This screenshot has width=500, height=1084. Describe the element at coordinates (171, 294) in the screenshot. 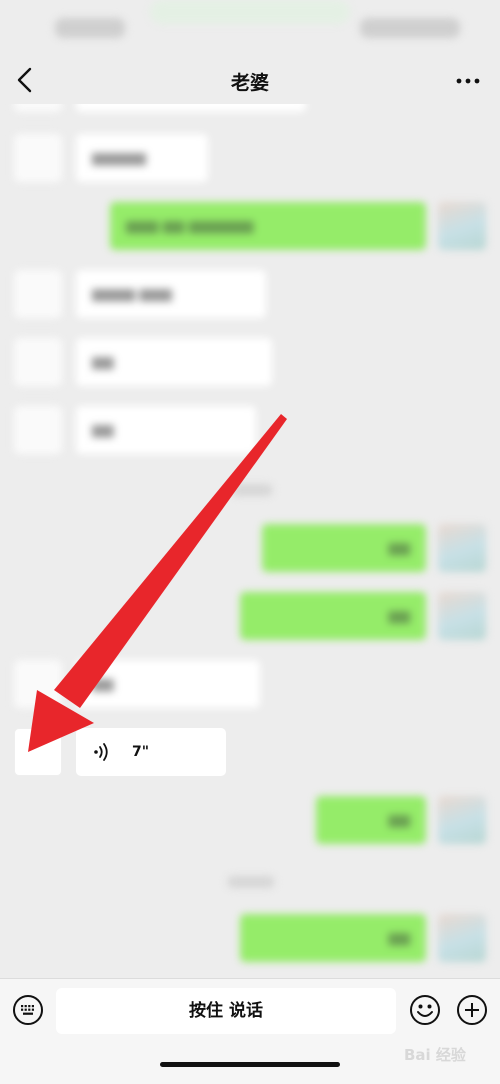

I see `message-bubble: ▆▆▆▆ ▆▆▆` at that location.